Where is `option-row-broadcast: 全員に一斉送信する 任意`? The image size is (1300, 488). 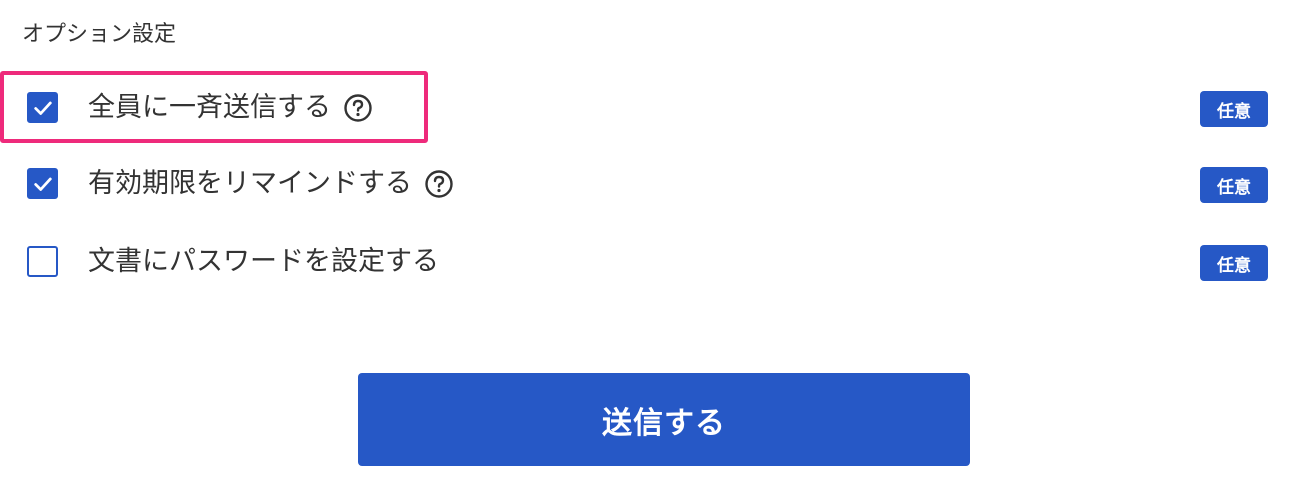
option-row-broadcast: 全員に一斉送信する 任意 is located at coordinates (650, 108).